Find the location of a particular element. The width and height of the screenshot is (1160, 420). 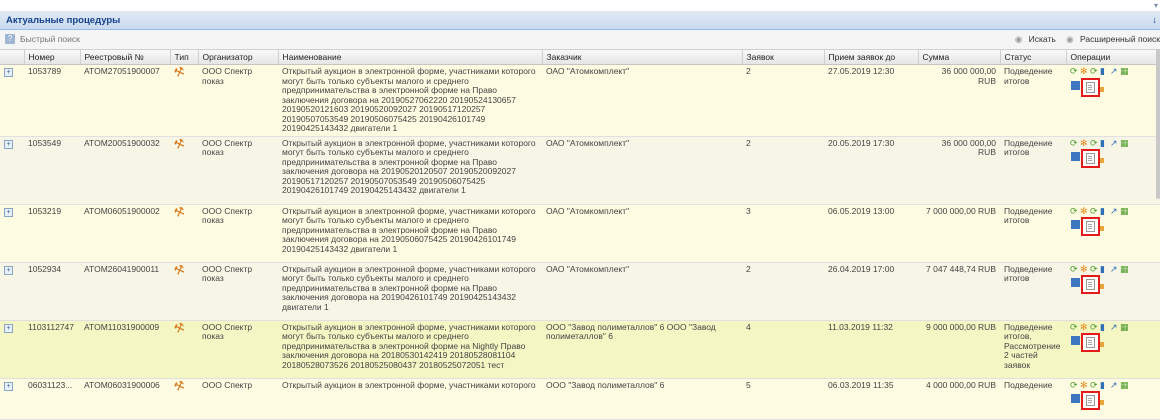

panel-tool-icon: ↓ is located at coordinates (1154, 20).